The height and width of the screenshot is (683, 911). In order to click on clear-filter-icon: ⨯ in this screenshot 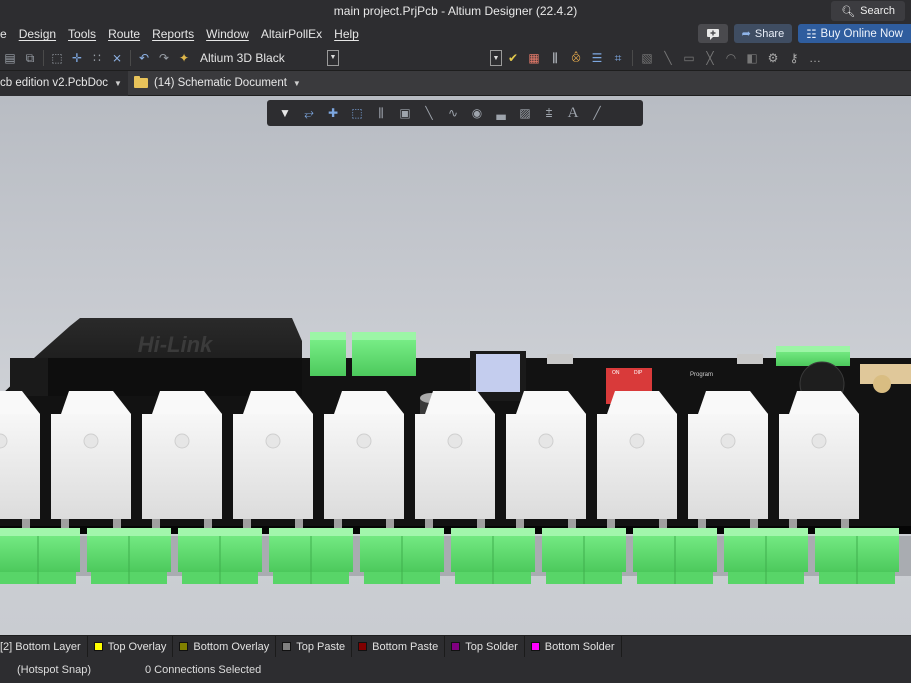, I will do `click(117, 58)`.